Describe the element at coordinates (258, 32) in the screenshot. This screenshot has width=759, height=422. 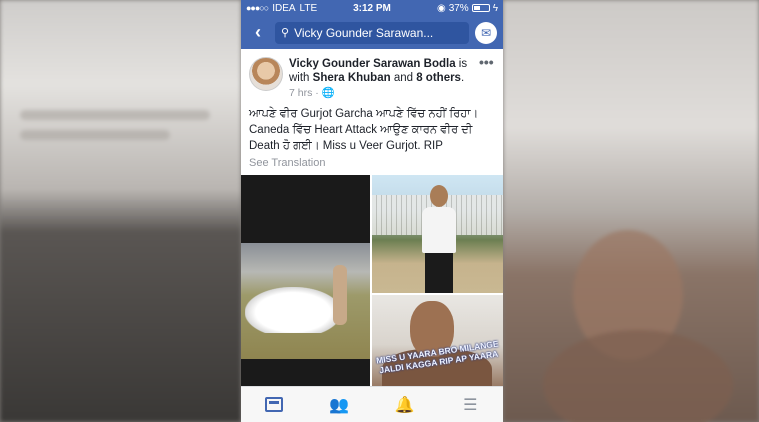
I see `back-button: ‹` at that location.